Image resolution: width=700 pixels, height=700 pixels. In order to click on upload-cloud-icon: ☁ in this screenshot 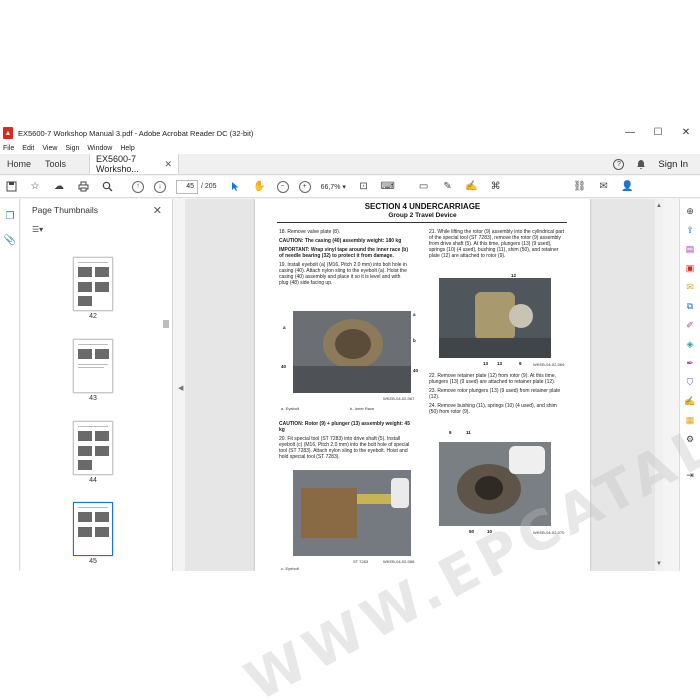, I will do `click(59, 187)`.